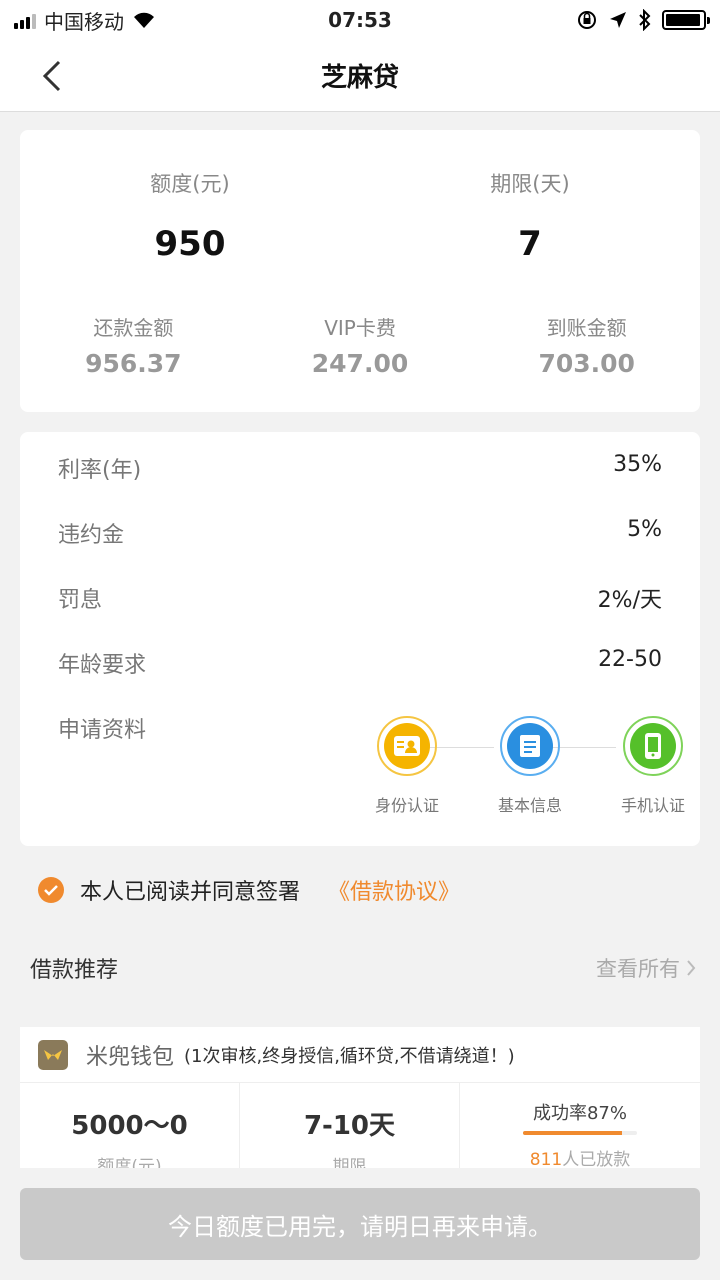  Describe the element at coordinates (394, 890) in the screenshot. I see `loan-agreement-link: 《借款协议》` at that location.